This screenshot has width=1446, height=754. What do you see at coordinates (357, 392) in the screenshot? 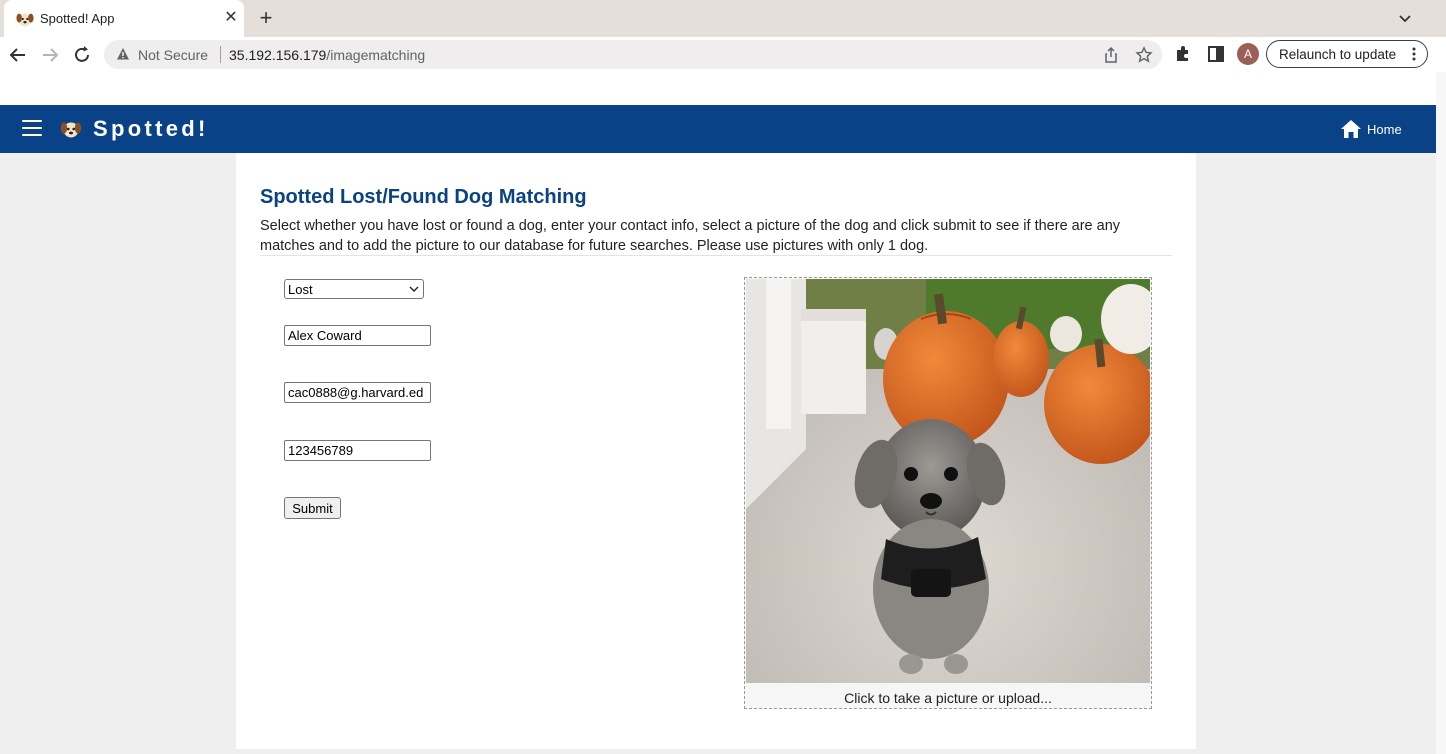
I see `email-field` at bounding box center [357, 392].